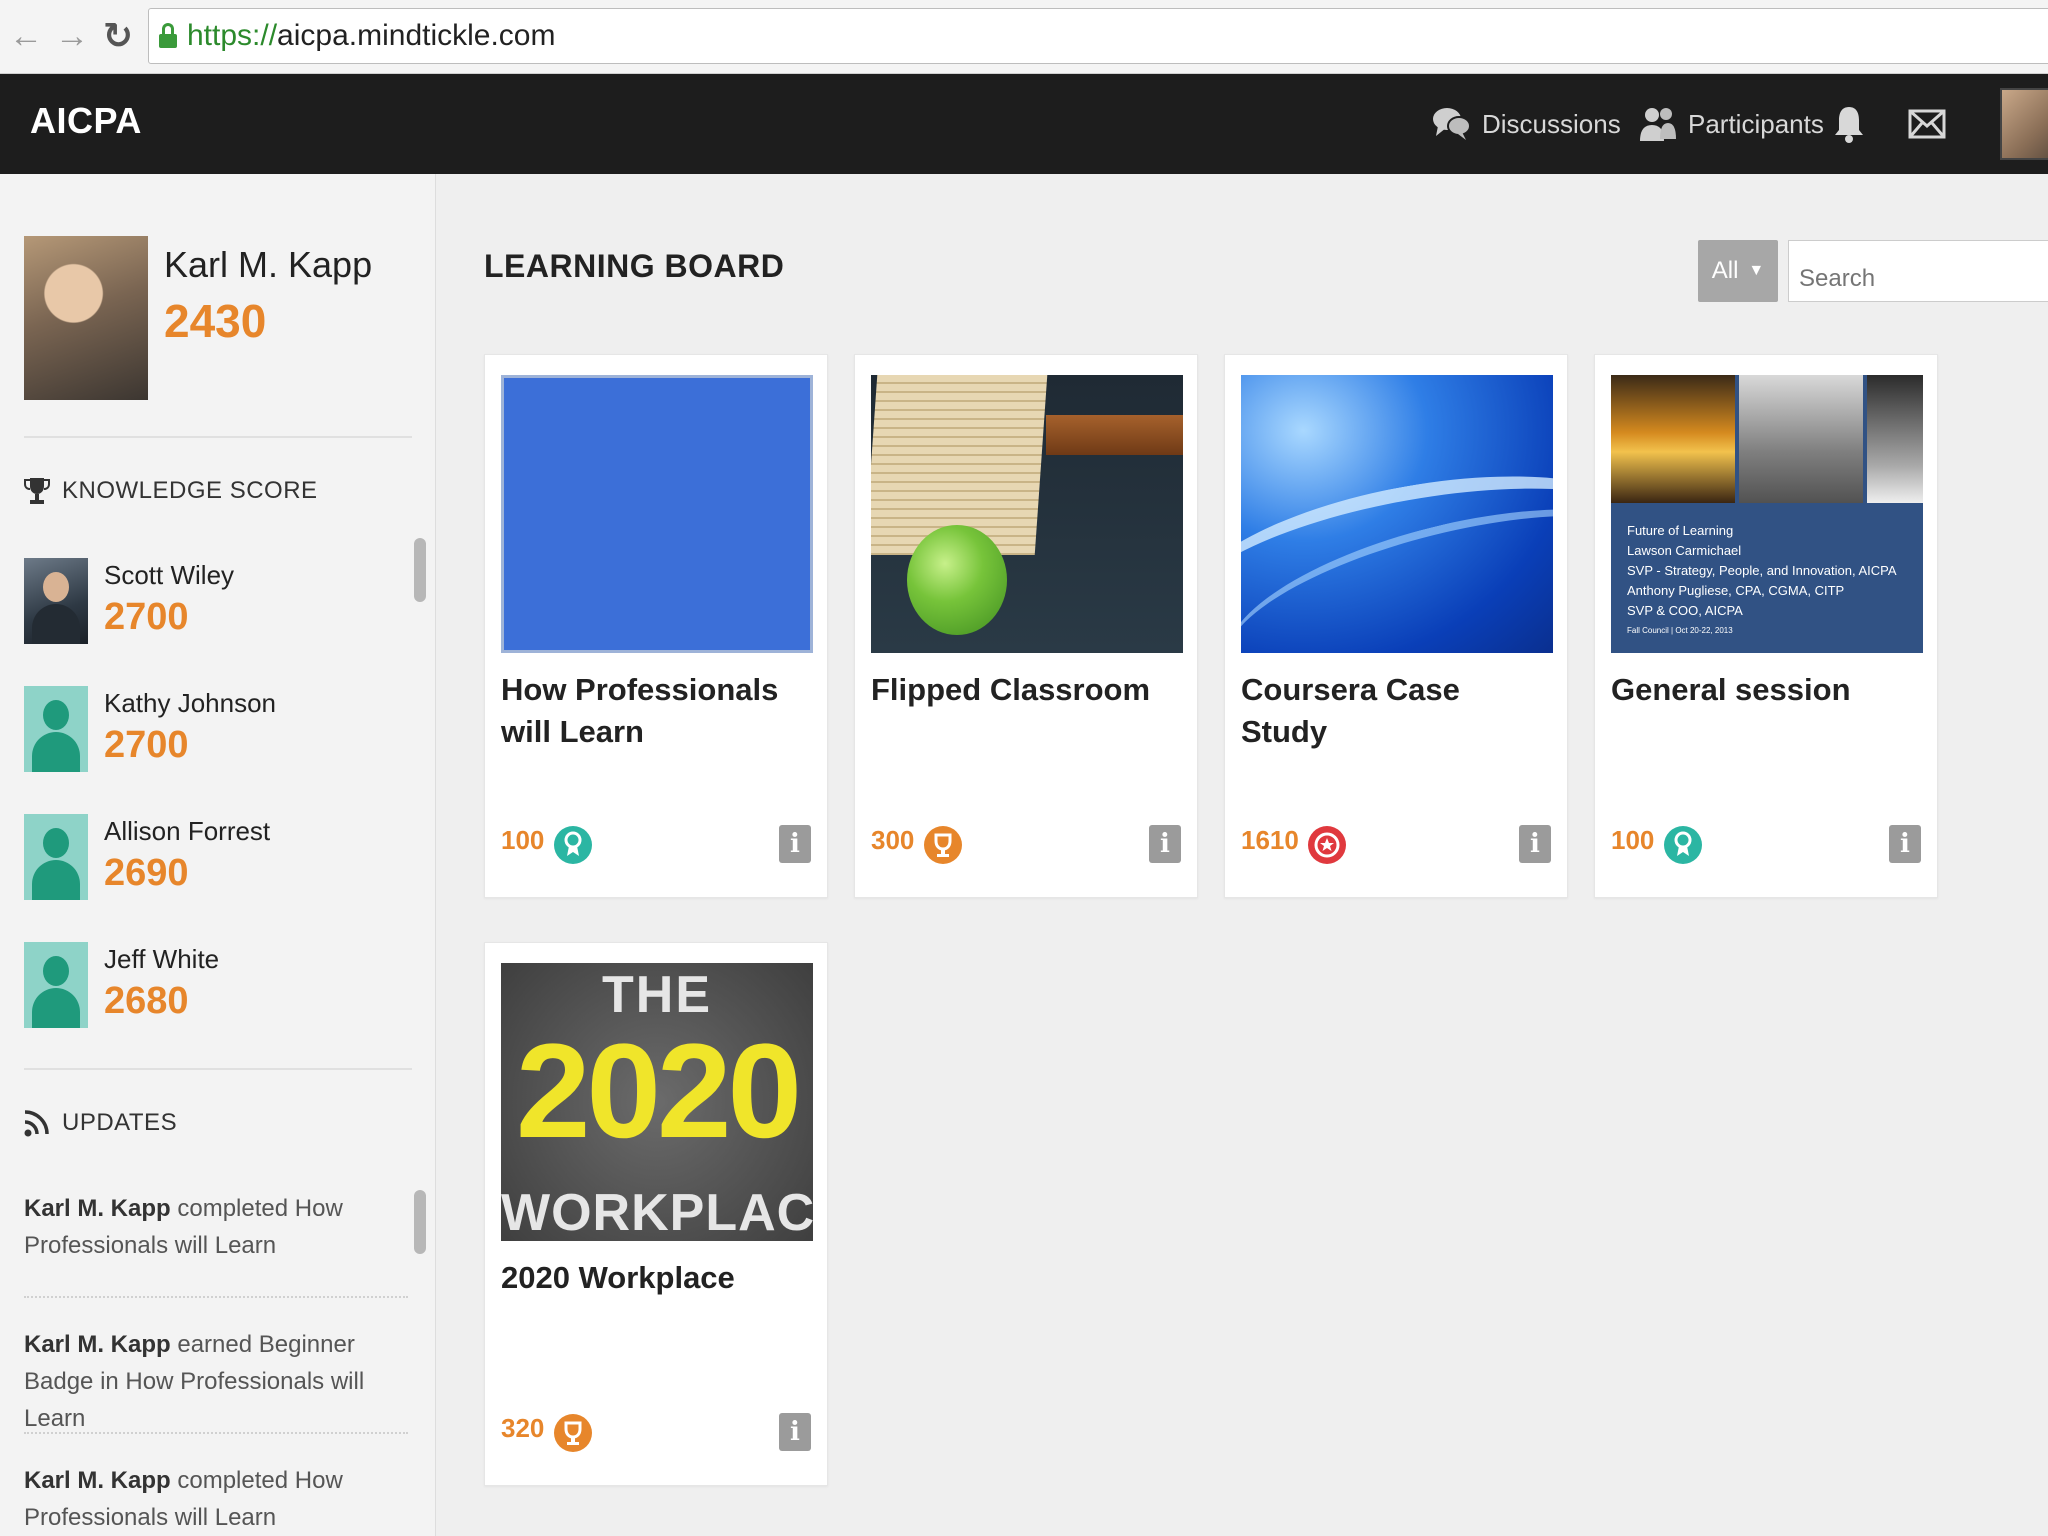 This screenshot has width=2048, height=1536. Describe the element at coordinates (26, 36) in the screenshot. I see `back-arrow-icon: ←` at that location.